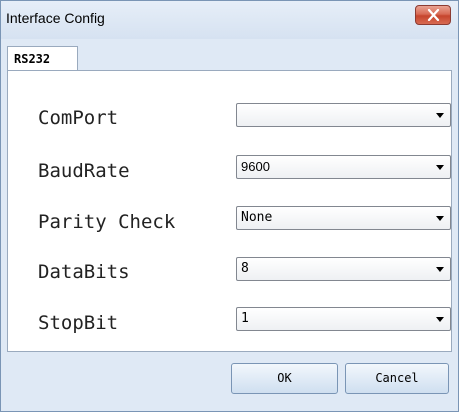 The width and height of the screenshot is (459, 412). What do you see at coordinates (245, 268) in the screenshot?
I see `databits-value: 8` at bounding box center [245, 268].